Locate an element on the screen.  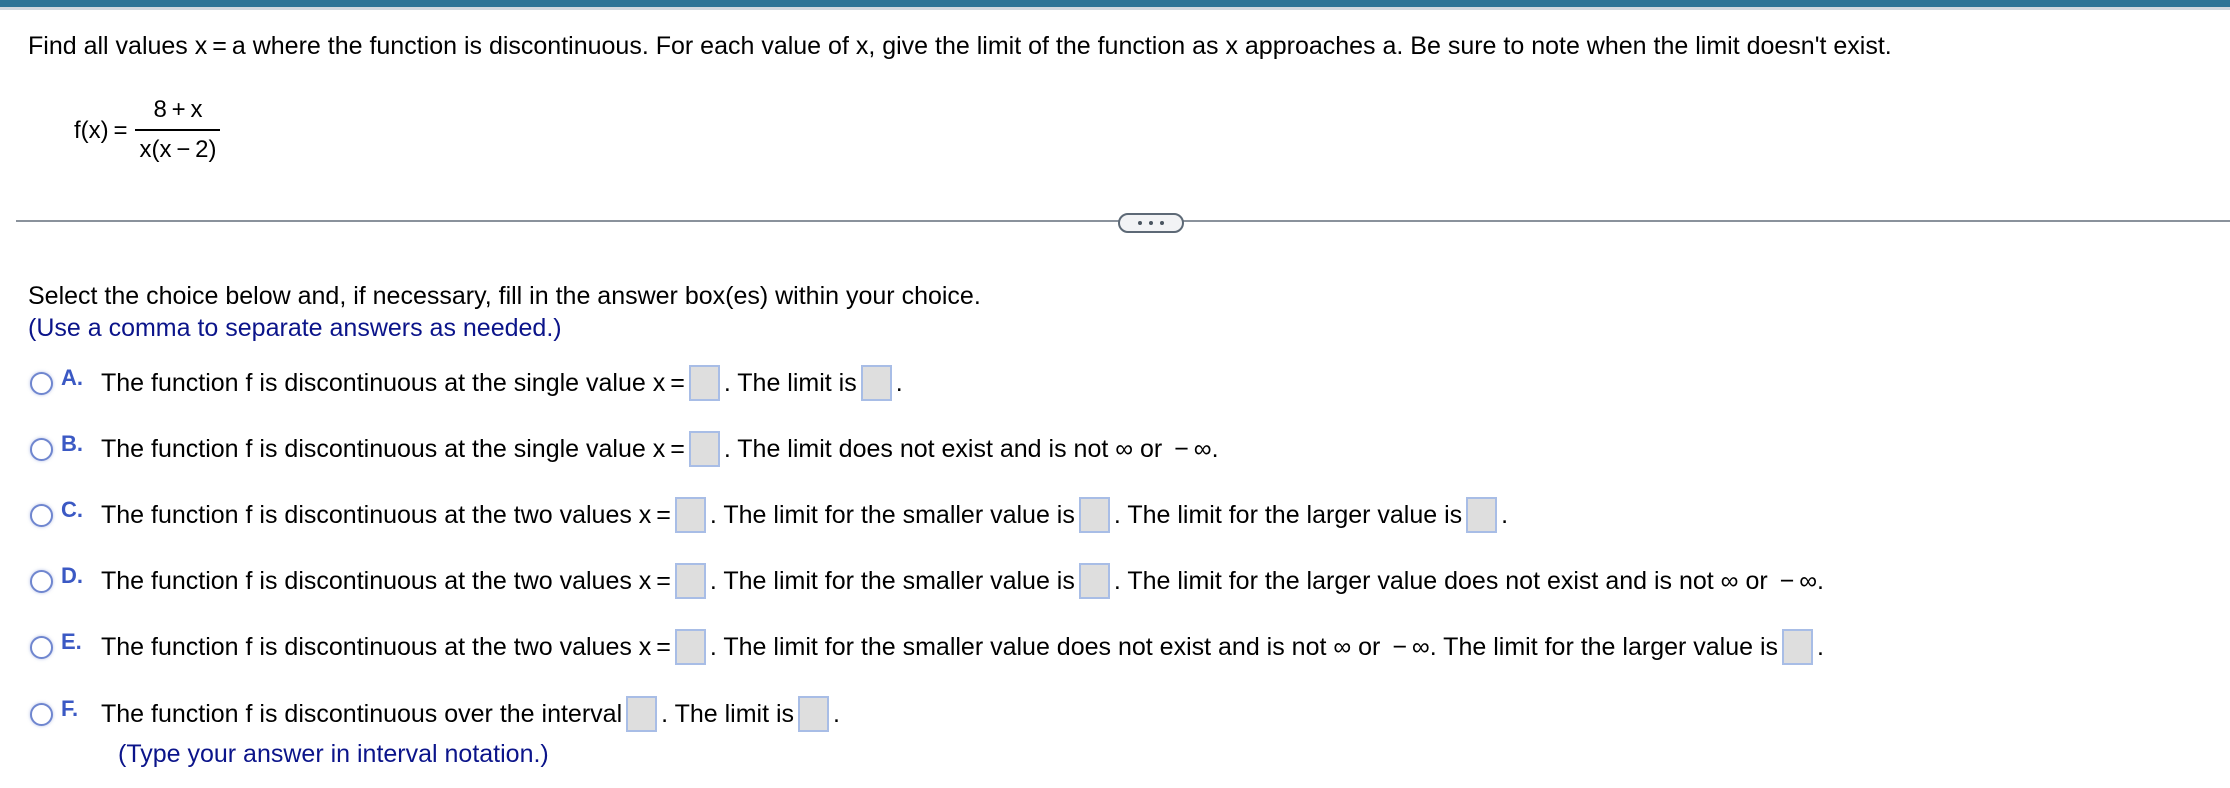
top-banner is located at coordinates (1115, 3).